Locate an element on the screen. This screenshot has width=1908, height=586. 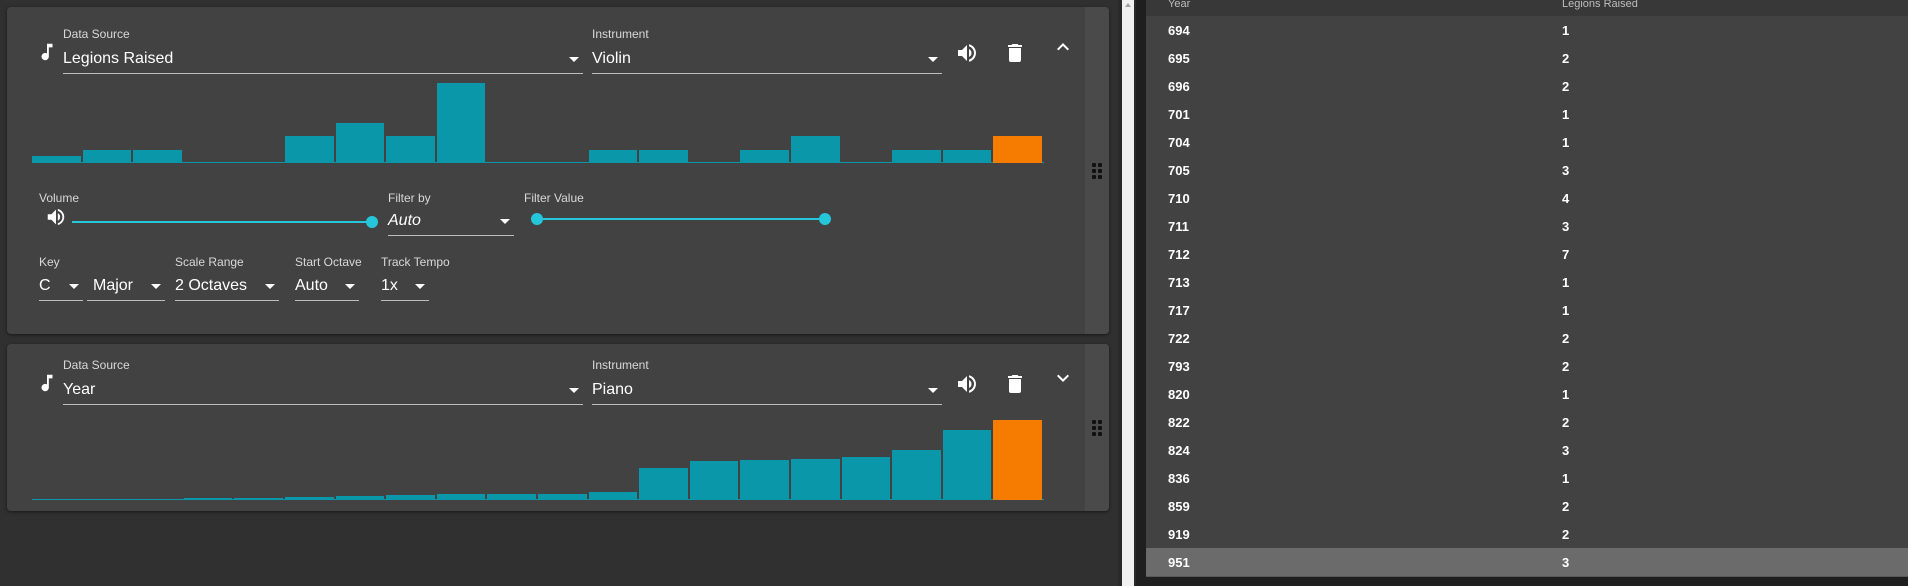
chevron-up-icon is located at coordinates (1063, 47).